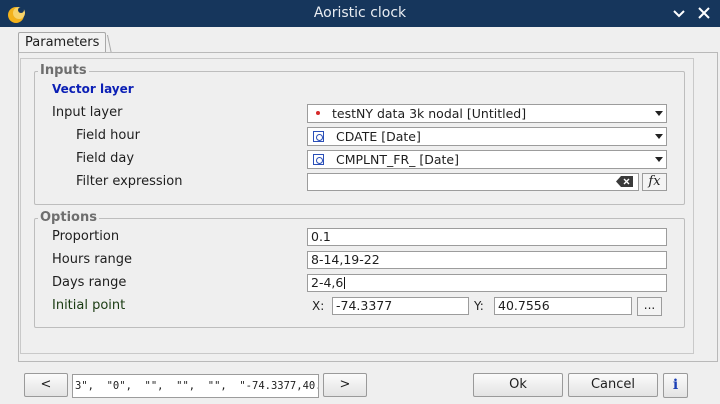 This screenshot has height=404, width=720. I want to click on window-title: Aoristic clock, so click(360, 13).